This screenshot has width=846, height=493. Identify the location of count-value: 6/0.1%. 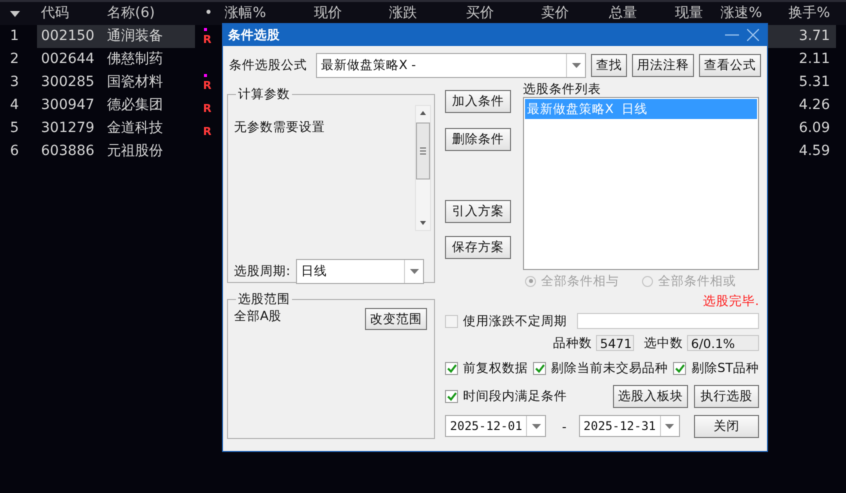
(723, 343).